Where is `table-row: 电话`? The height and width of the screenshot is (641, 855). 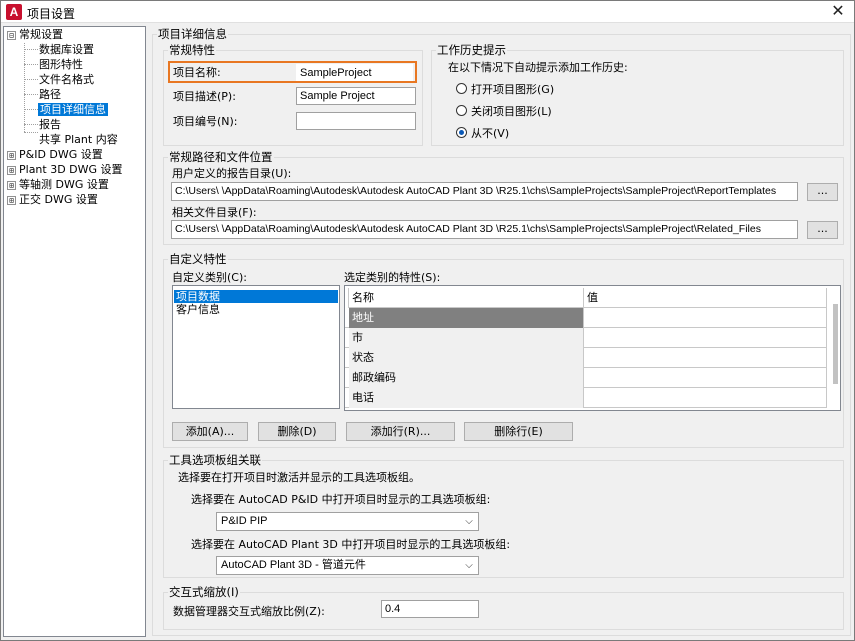
table-row: 电话 is located at coordinates (586, 398).